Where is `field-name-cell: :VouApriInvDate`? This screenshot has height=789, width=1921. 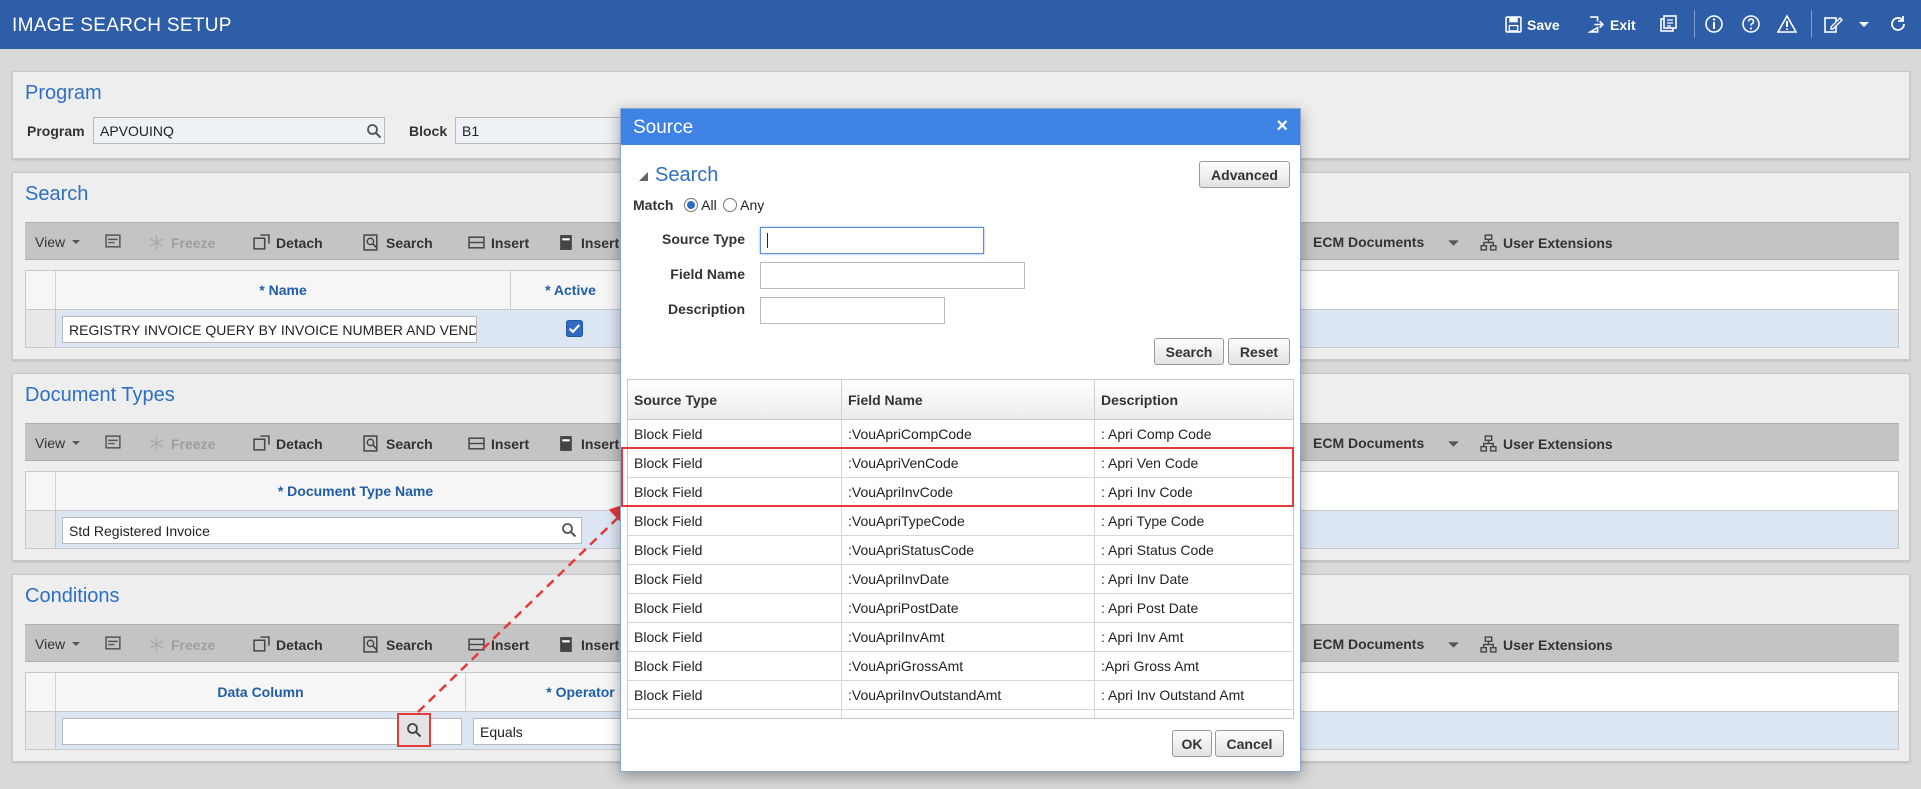 field-name-cell: :VouApriInvDate is located at coordinates (968, 579).